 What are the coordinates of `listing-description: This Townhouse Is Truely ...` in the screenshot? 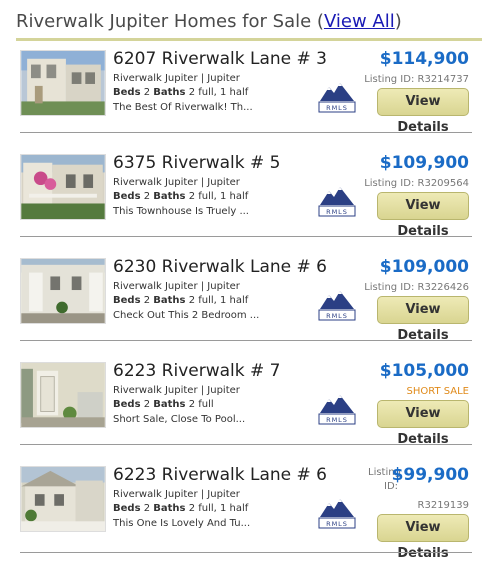 It's located at (181, 211).